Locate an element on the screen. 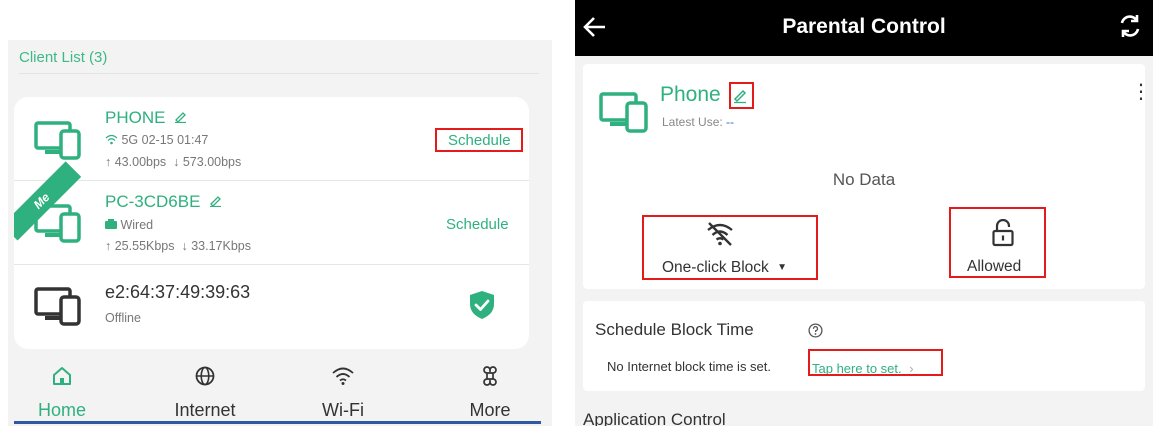 This screenshot has height=426, width=1153. device-name: PHONE is located at coordinates (135, 117).